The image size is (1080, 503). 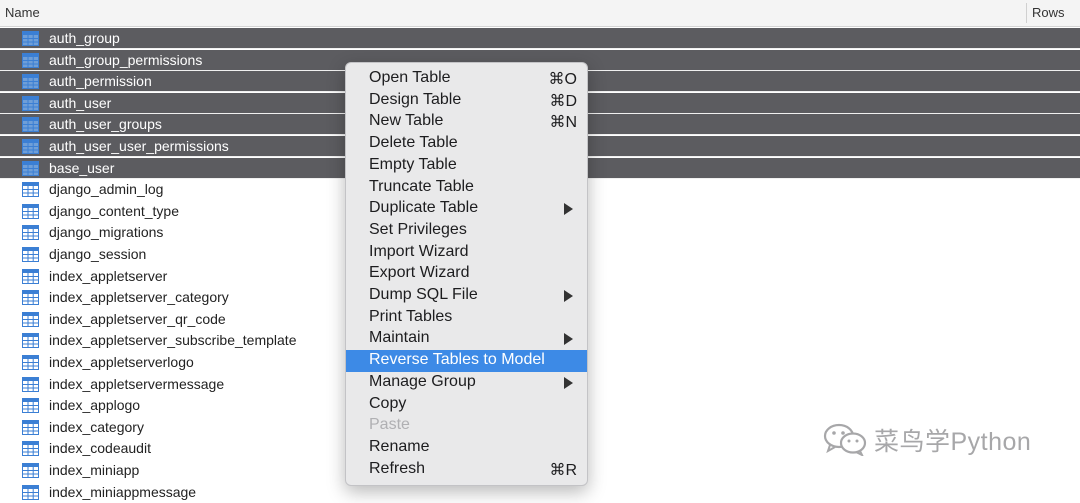 What do you see at coordinates (105, 124) in the screenshot?
I see `table-name: auth_user_groups` at bounding box center [105, 124].